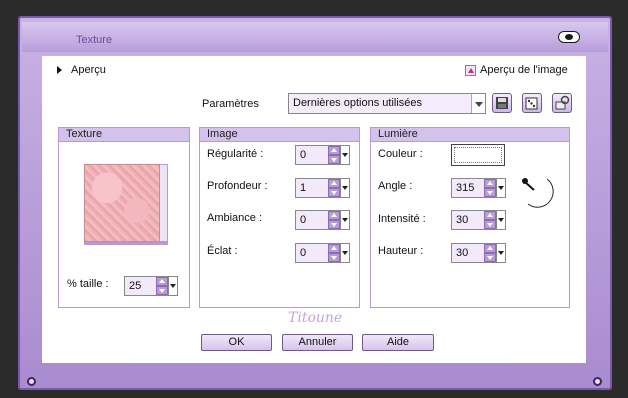 The width and height of the screenshot is (628, 398). Describe the element at coordinates (312, 253) in the screenshot. I see `eclat-value: 0` at that location.